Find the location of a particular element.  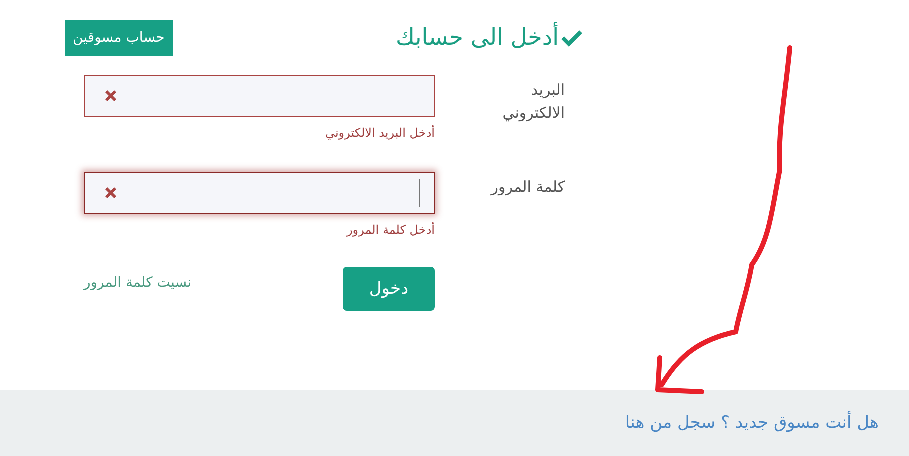

check-icon is located at coordinates (572, 38).